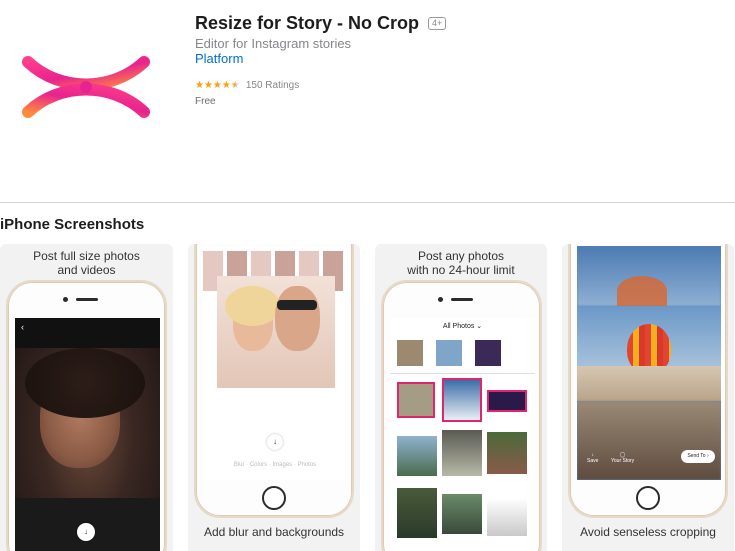 The height and width of the screenshot is (551, 735). I want to click on filter-tabs: Blur · Colors · Images · Photos, so click(275, 465).